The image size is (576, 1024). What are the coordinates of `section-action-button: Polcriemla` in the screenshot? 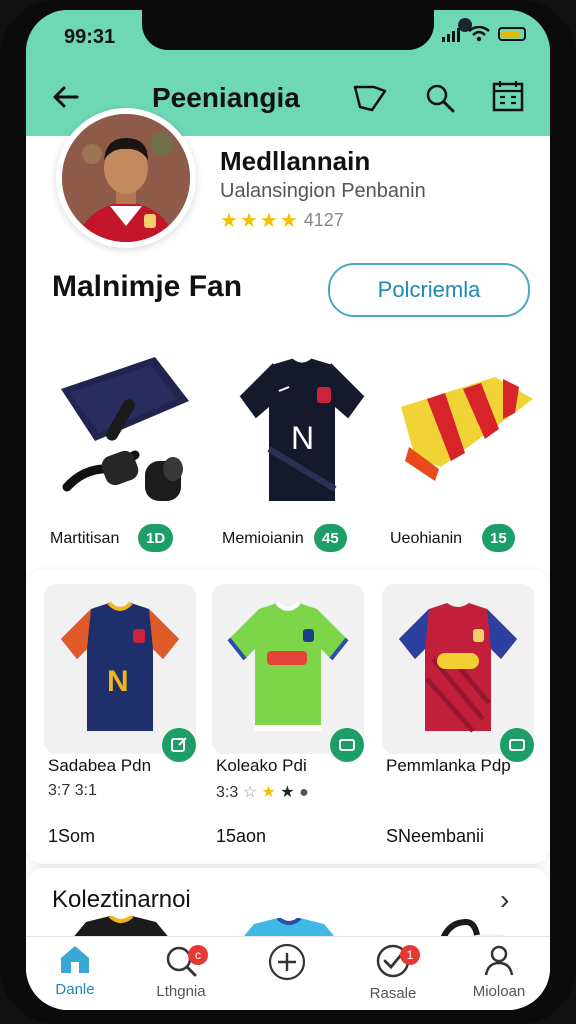 It's located at (429, 290).